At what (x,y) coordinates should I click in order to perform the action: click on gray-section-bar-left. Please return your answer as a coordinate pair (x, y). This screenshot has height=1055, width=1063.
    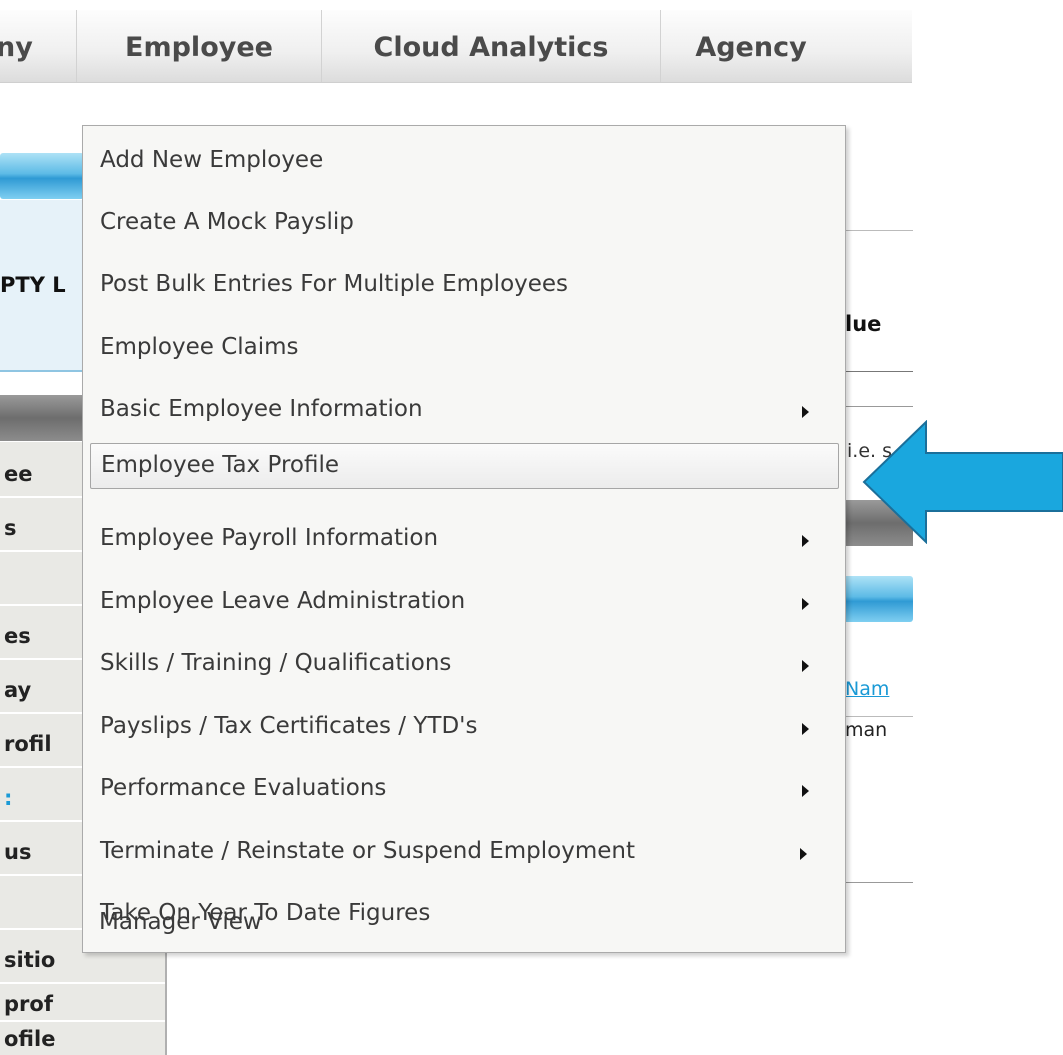
    Looking at the image, I should click on (42, 418).